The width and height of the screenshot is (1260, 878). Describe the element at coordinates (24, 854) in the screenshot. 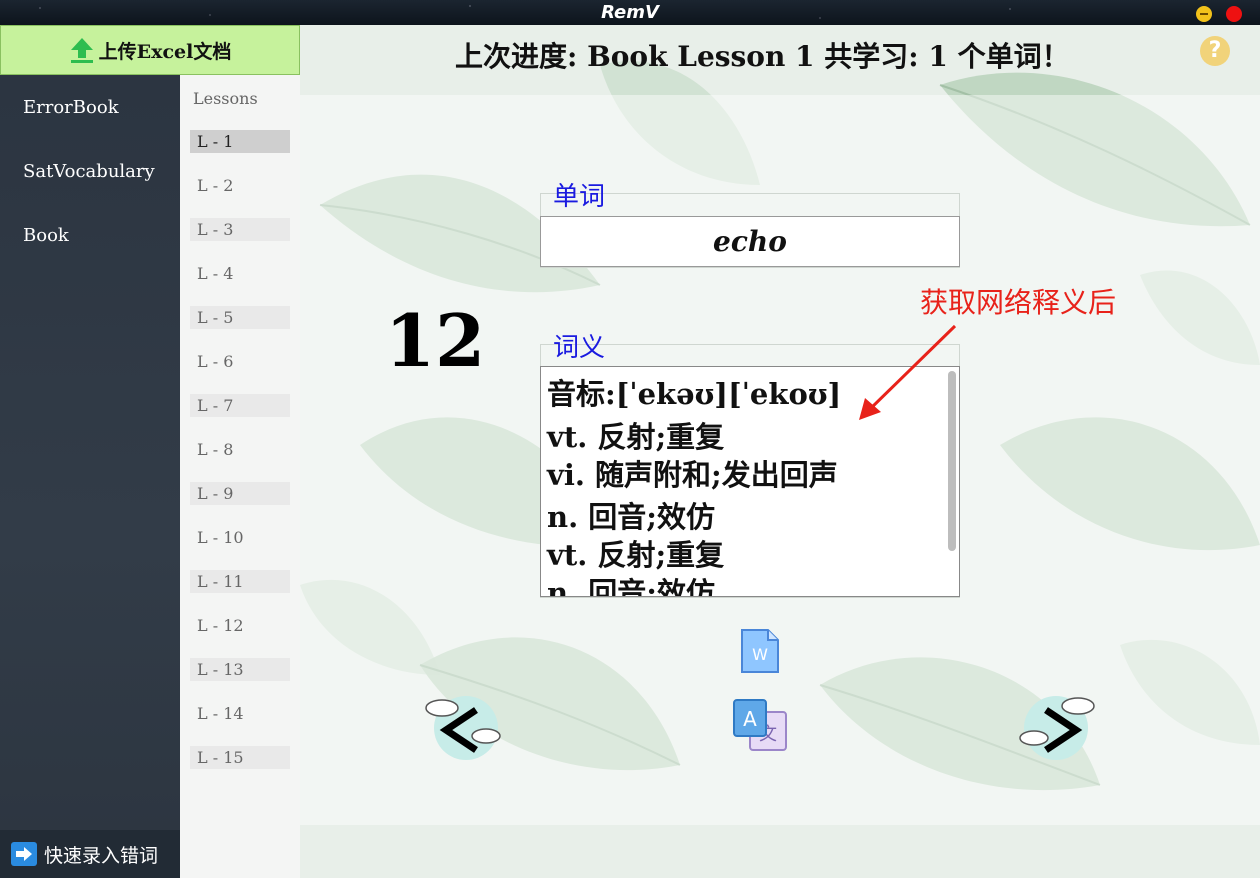

I see `quick-entry-icon` at that location.